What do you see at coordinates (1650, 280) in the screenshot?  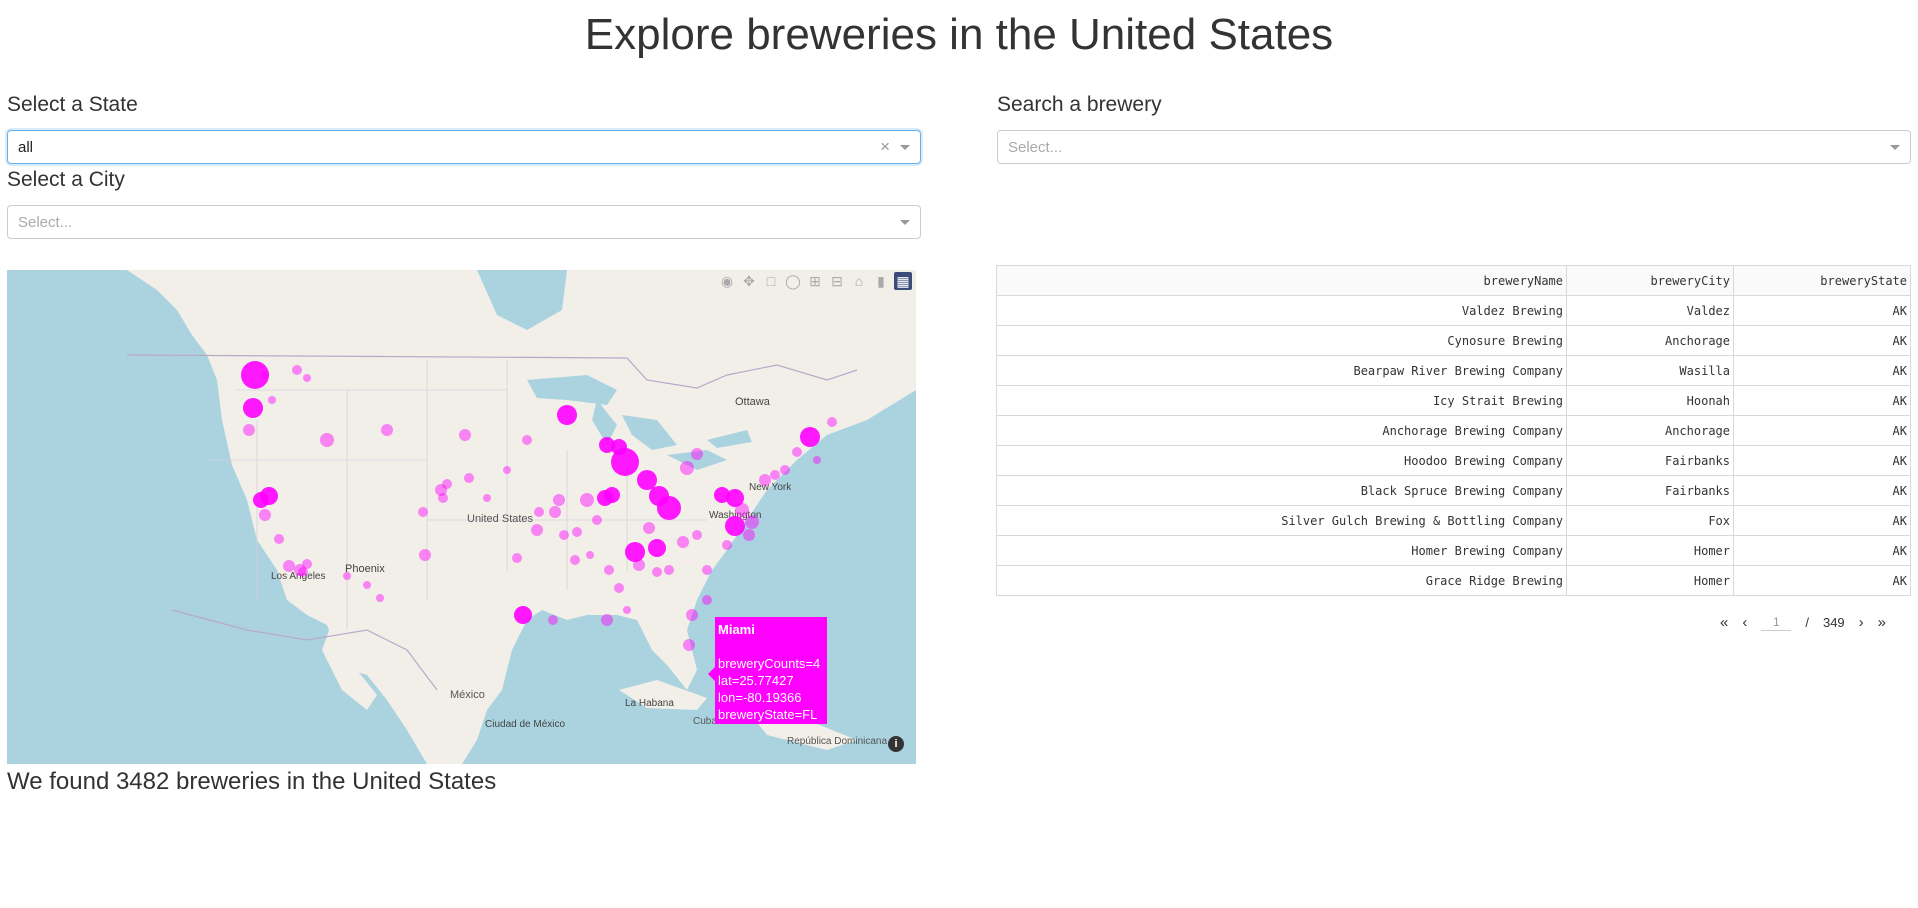 I see `column-header-brewery-city: breweryCity` at bounding box center [1650, 280].